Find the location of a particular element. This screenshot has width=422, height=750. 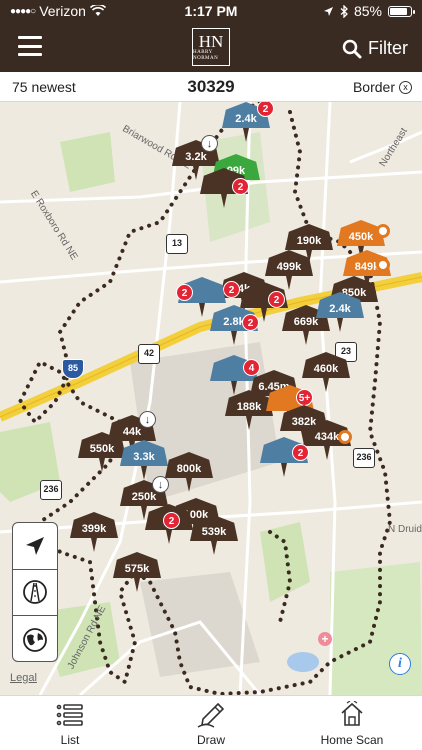

tab-home-scan-label: Home Scan is located at coordinates (352, 740).